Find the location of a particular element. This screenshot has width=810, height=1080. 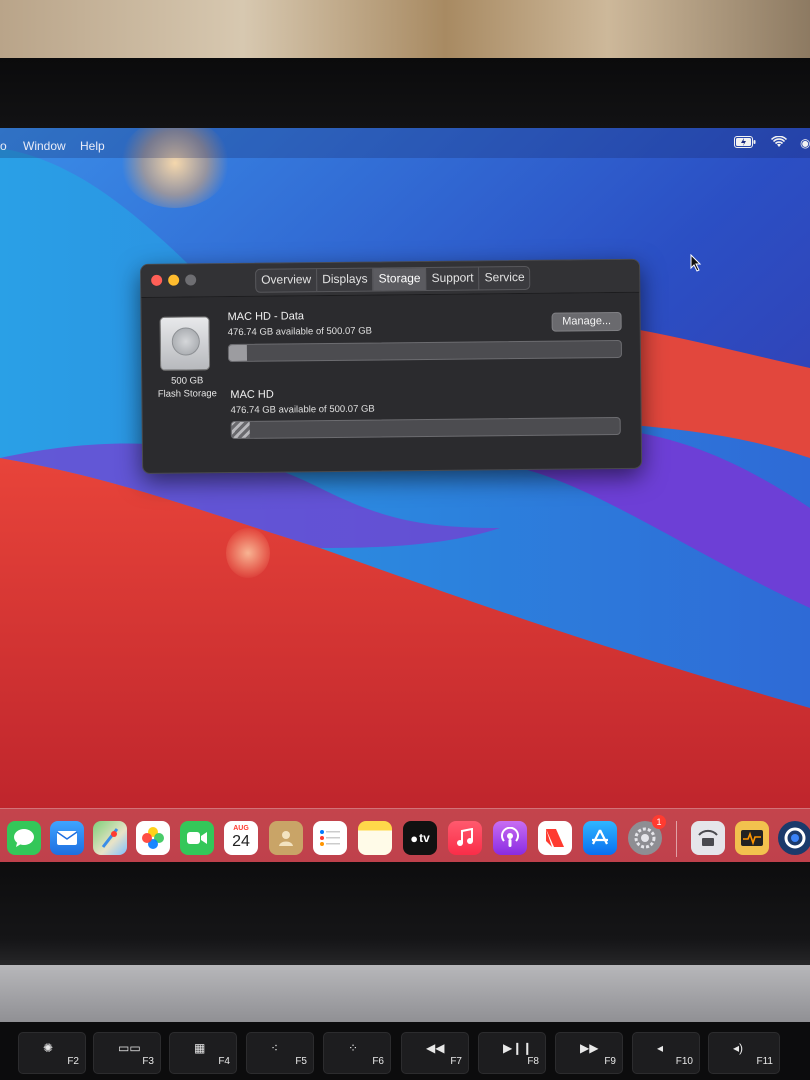

screen-bezel-top is located at coordinates (405, 94).